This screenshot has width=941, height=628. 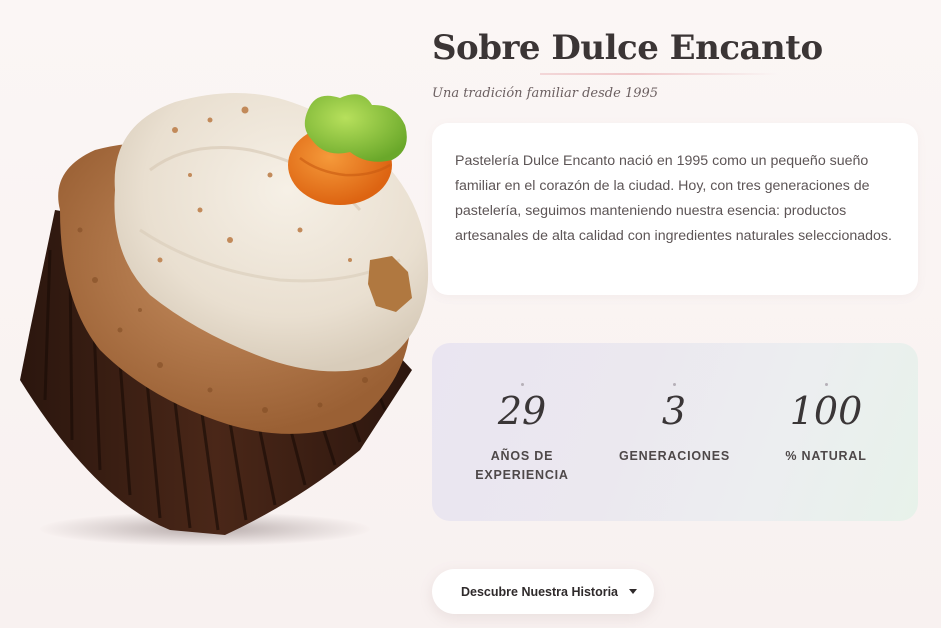 What do you see at coordinates (674, 411) in the screenshot?
I see `stat-number: 3` at bounding box center [674, 411].